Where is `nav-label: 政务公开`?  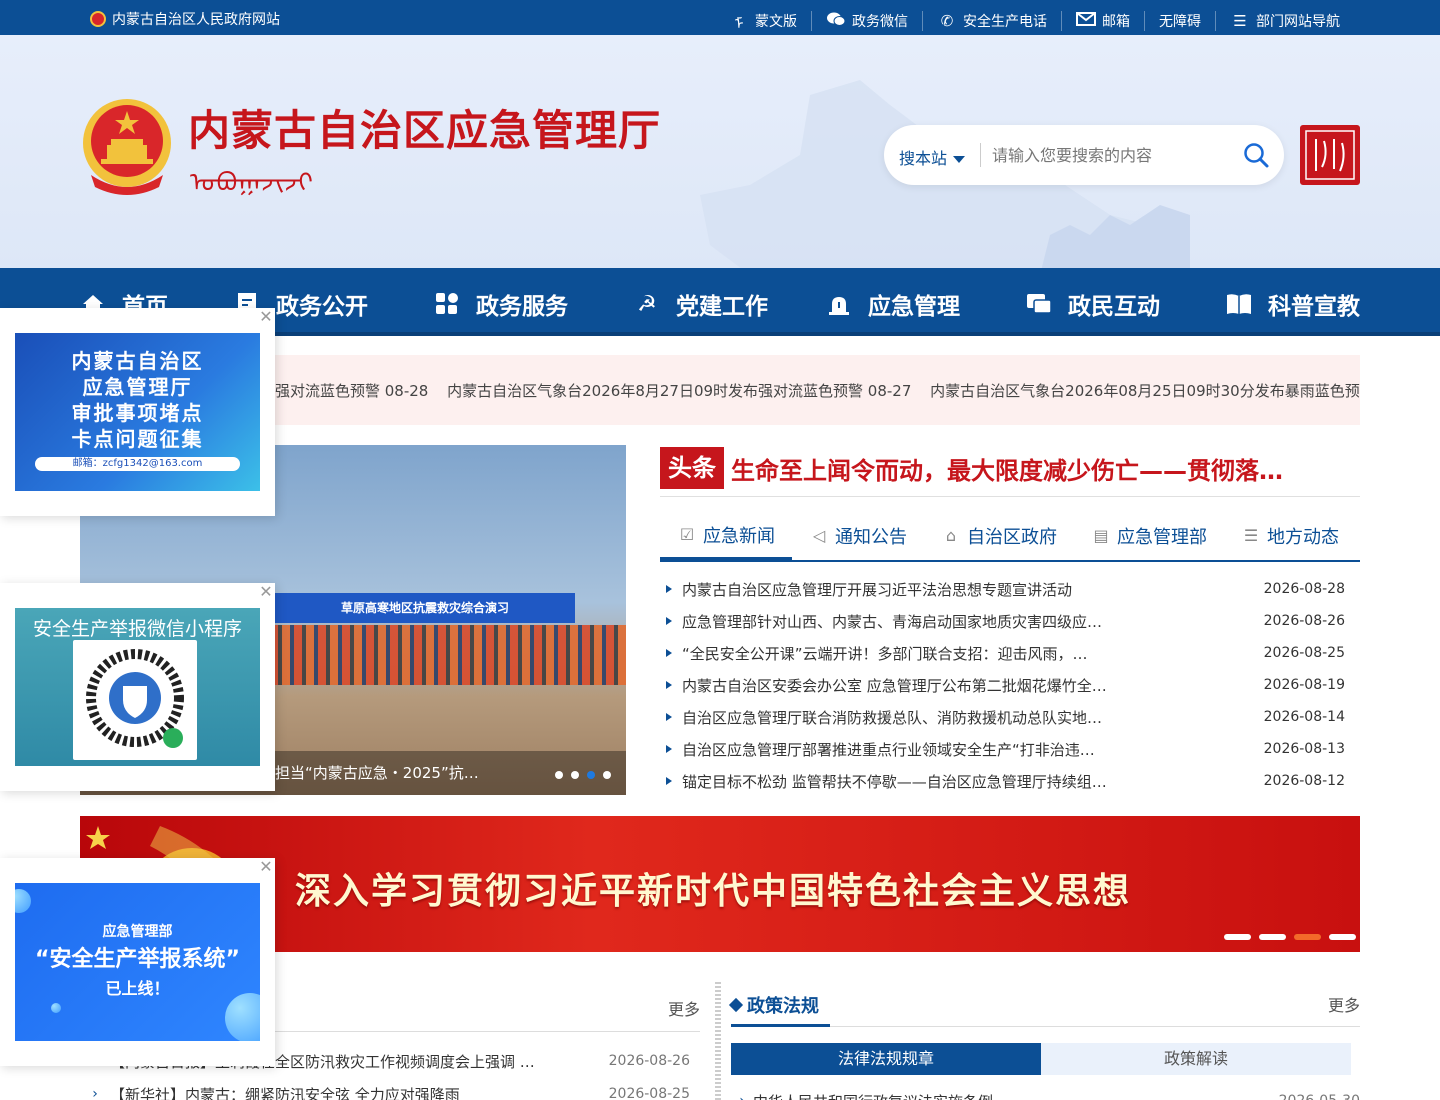 nav-label: 政务公开 is located at coordinates (322, 307).